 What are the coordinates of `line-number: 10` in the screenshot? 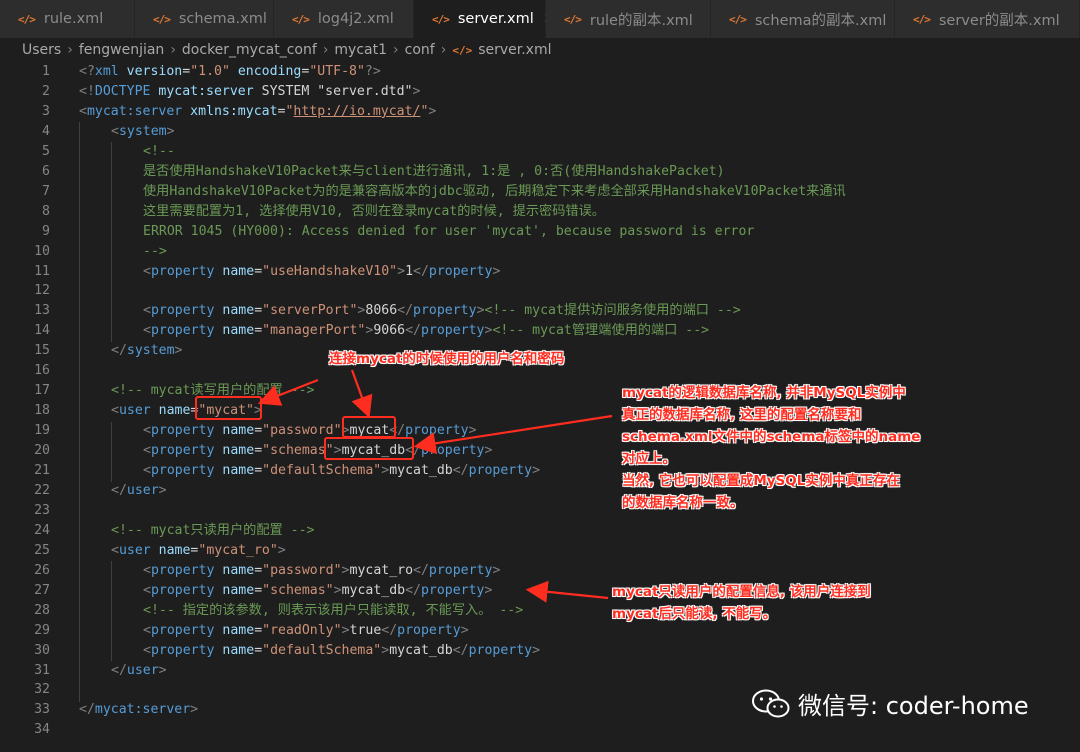 It's located at (42, 251).